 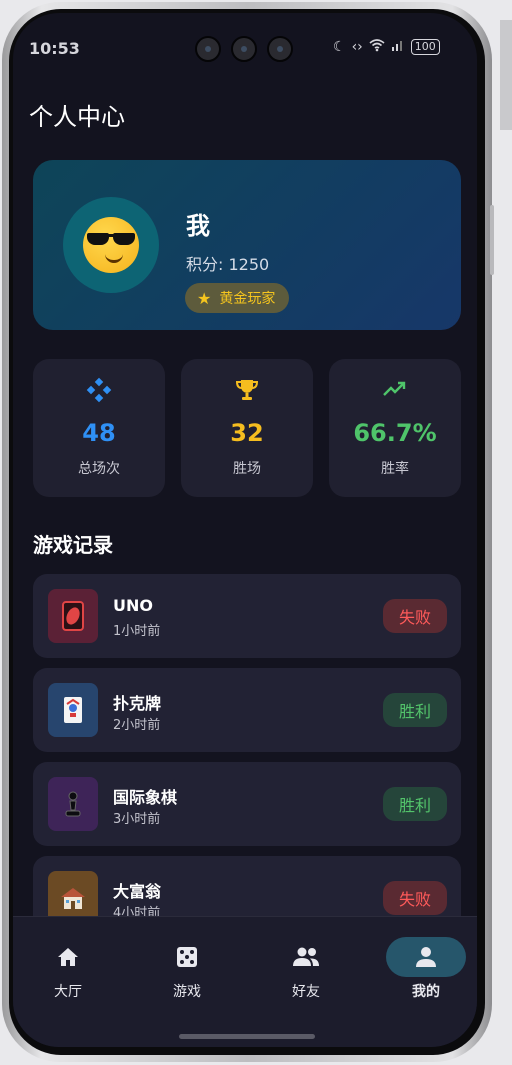 What do you see at coordinates (137, 891) in the screenshot?
I see `record-name: 大富翁` at bounding box center [137, 891].